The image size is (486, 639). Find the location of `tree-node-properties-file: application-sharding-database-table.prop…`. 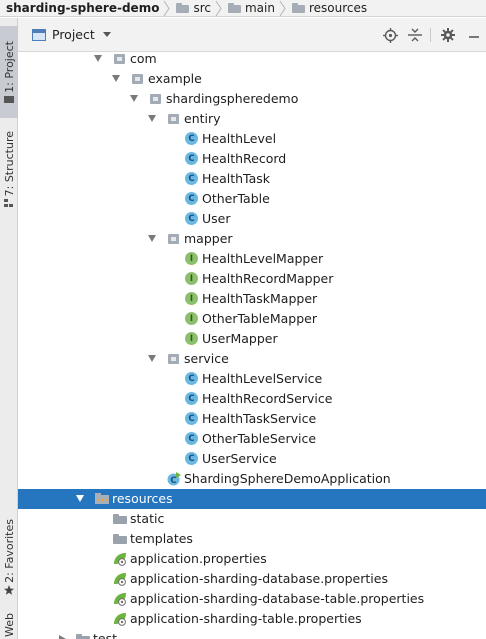

tree-node-properties-file: application-sharding-database-table.prop… is located at coordinates (252, 599).